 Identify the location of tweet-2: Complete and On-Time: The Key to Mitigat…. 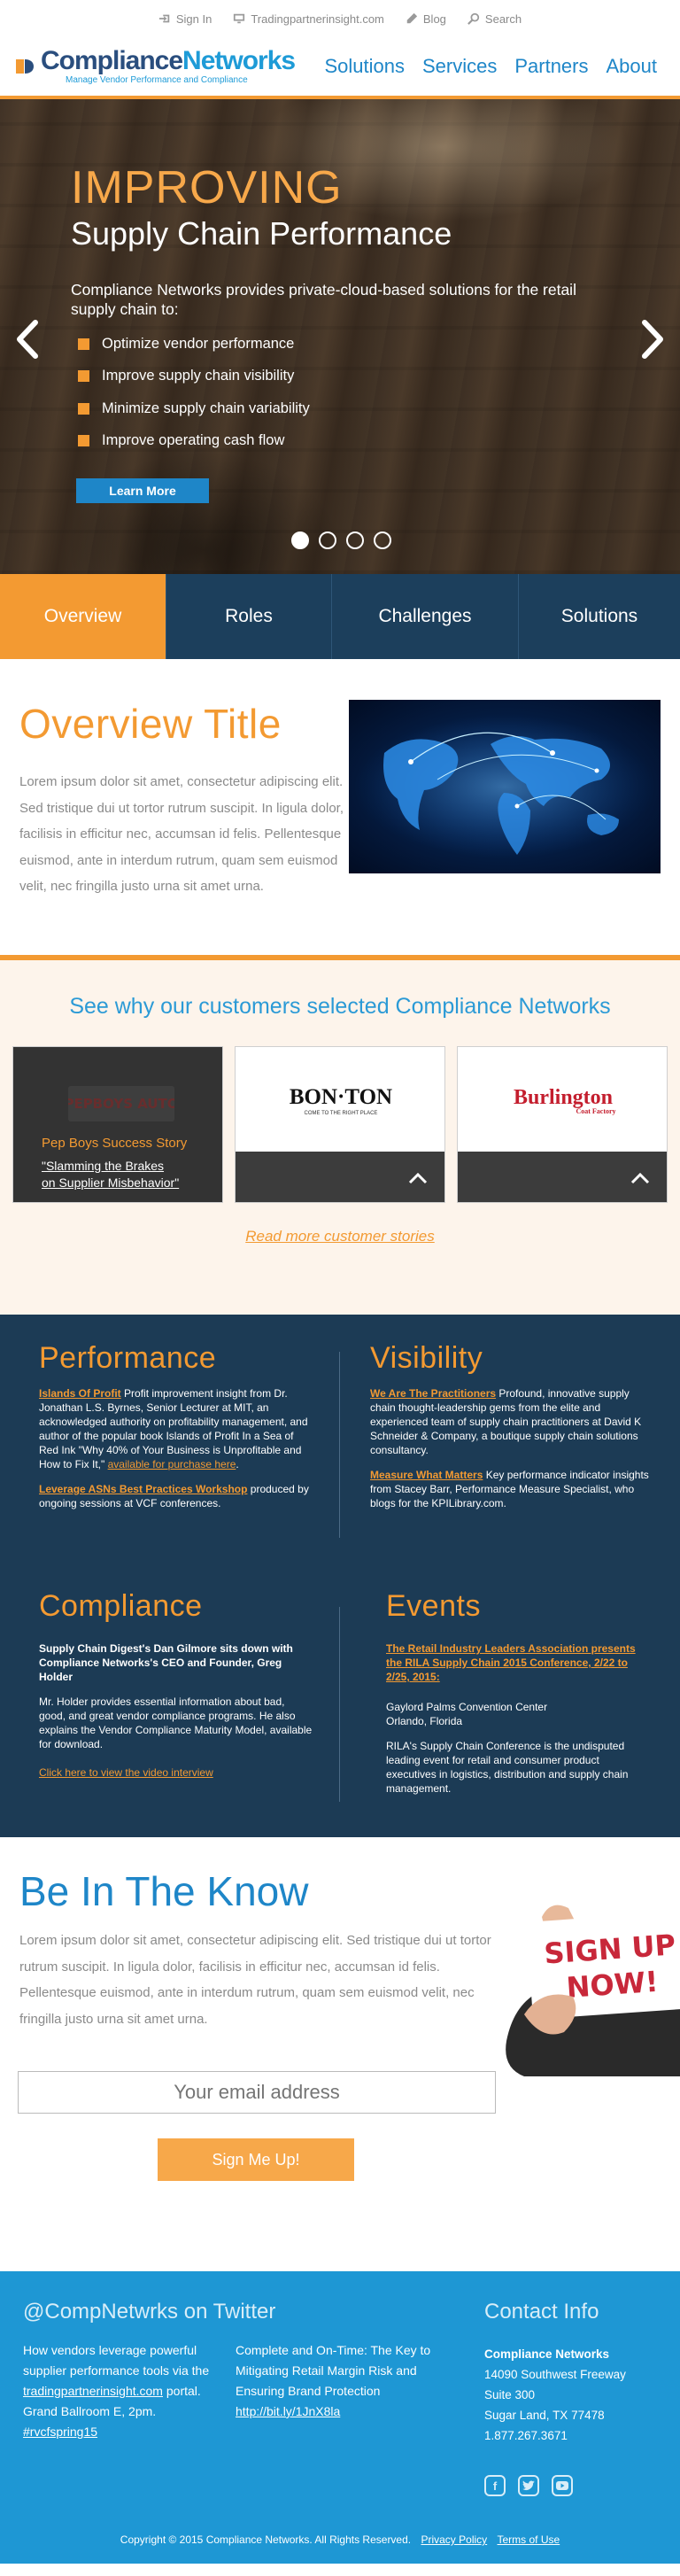
(333, 2380).